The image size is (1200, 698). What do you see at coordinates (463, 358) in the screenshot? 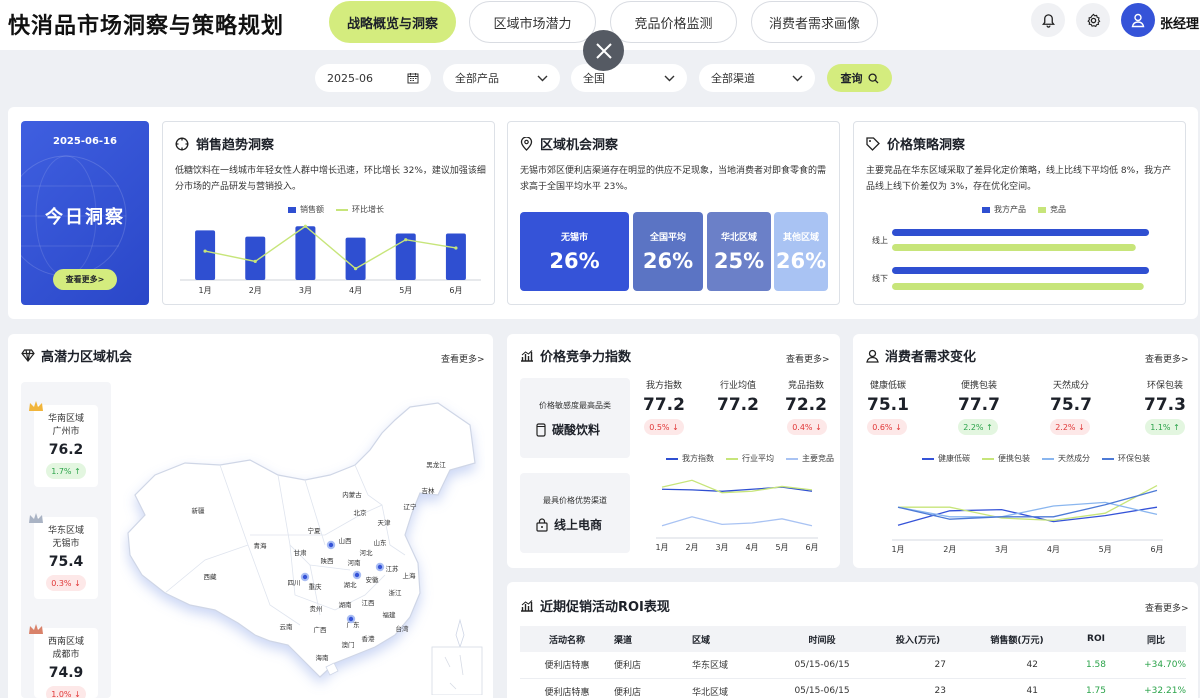
I see `high-potential-more-link: 查看更多>` at bounding box center [463, 358].